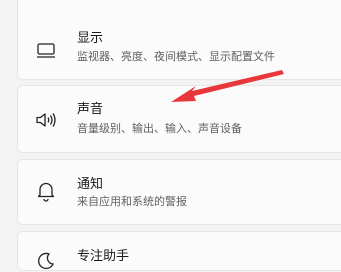 This screenshot has width=341, height=272. Describe the element at coordinates (132, 201) in the screenshot. I see `settings-item-subtitle: 来自应用和系统的警报` at that location.